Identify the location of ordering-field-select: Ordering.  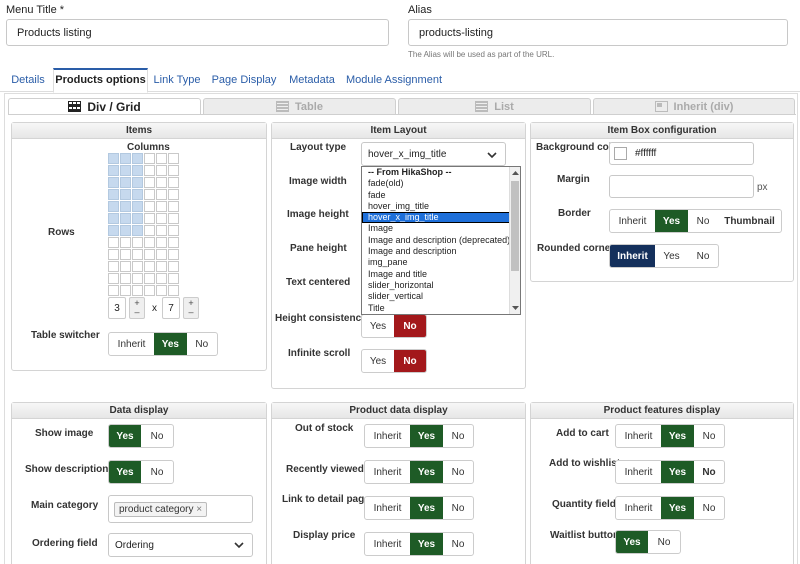
(180, 545).